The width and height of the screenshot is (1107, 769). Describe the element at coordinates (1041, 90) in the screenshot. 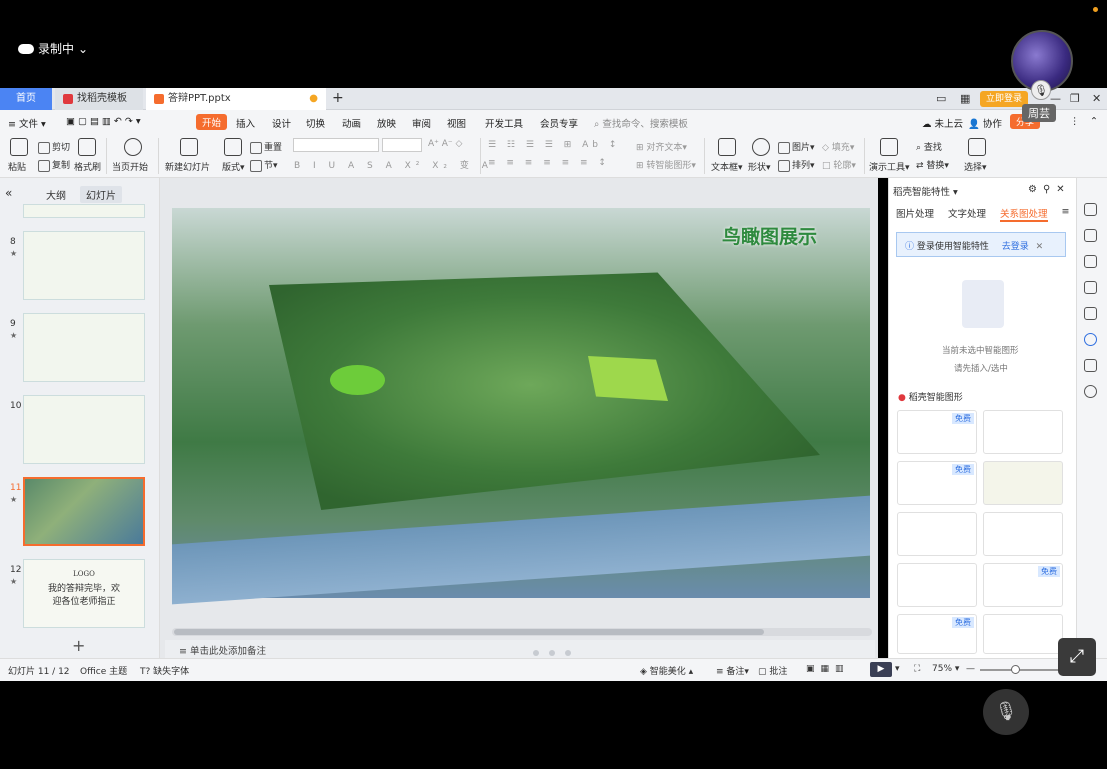

I see `mic-icon: 🎙` at that location.